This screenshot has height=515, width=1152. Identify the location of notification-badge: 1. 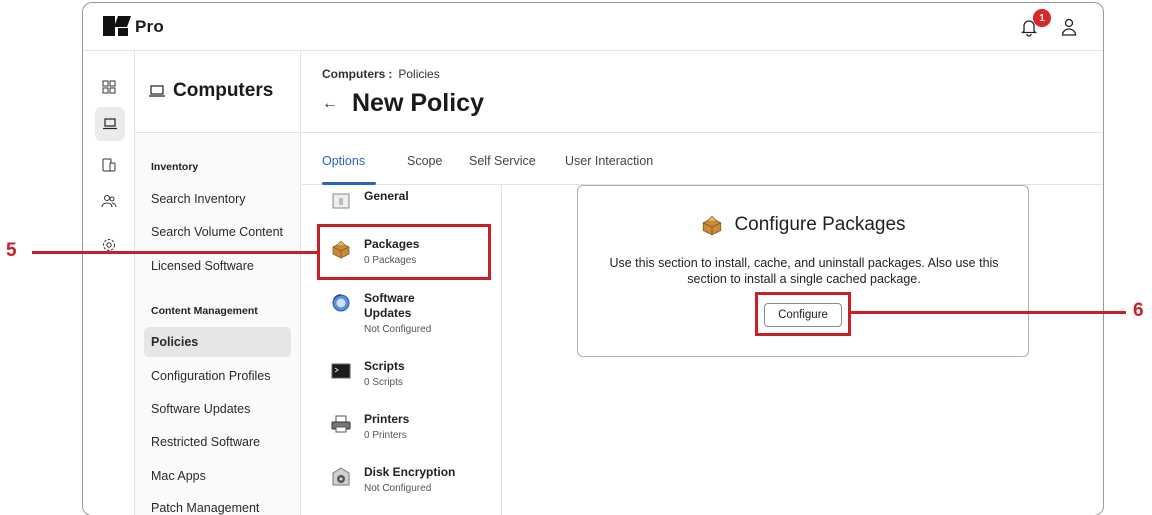
(1042, 18).